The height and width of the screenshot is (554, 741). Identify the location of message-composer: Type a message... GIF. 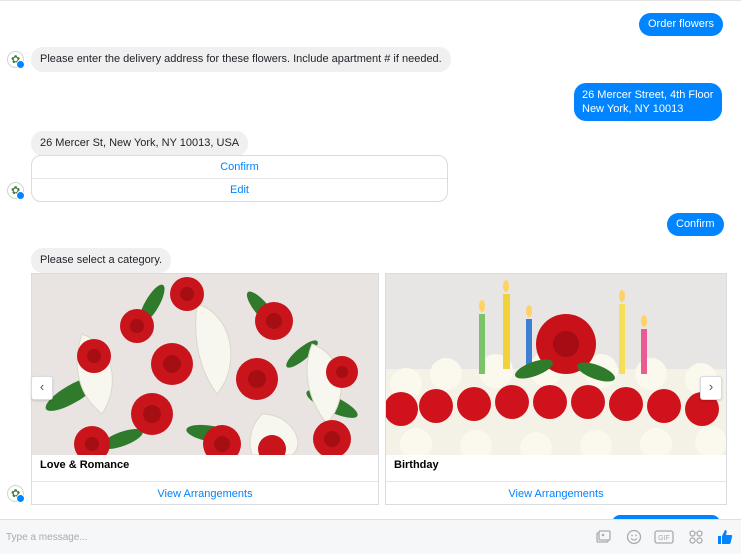
(370, 536).